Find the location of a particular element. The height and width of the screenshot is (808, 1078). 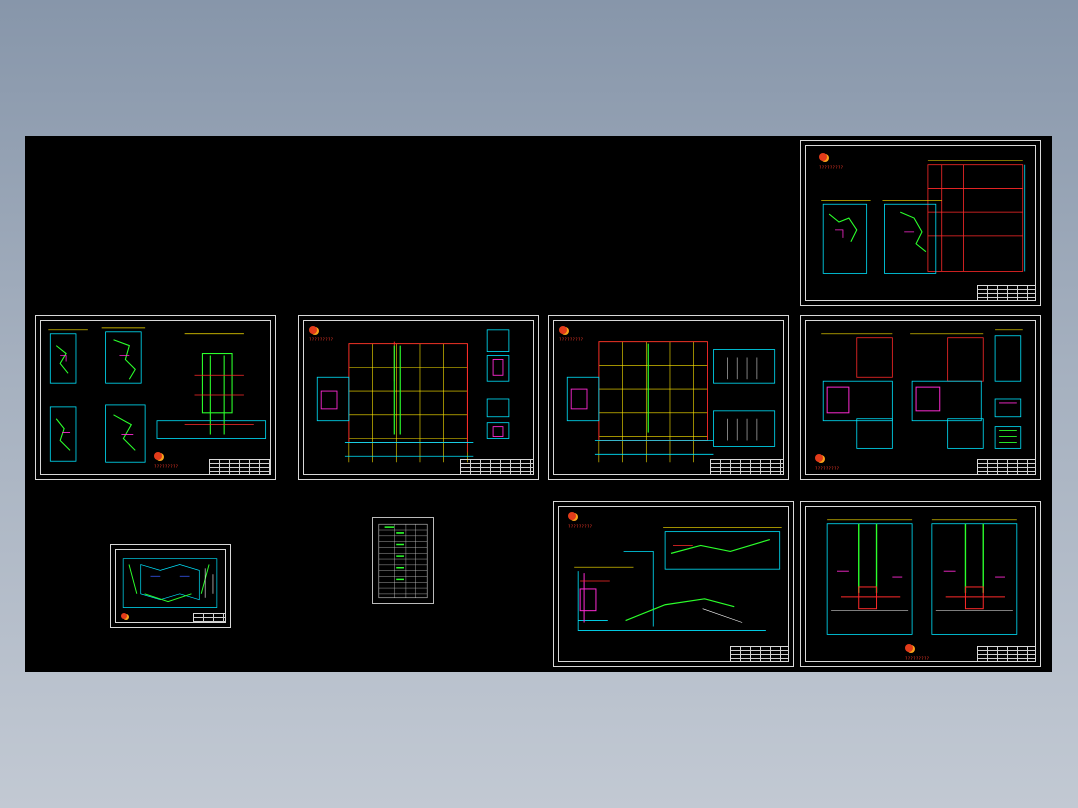

drawing-sheet-table is located at coordinates (403, 560).